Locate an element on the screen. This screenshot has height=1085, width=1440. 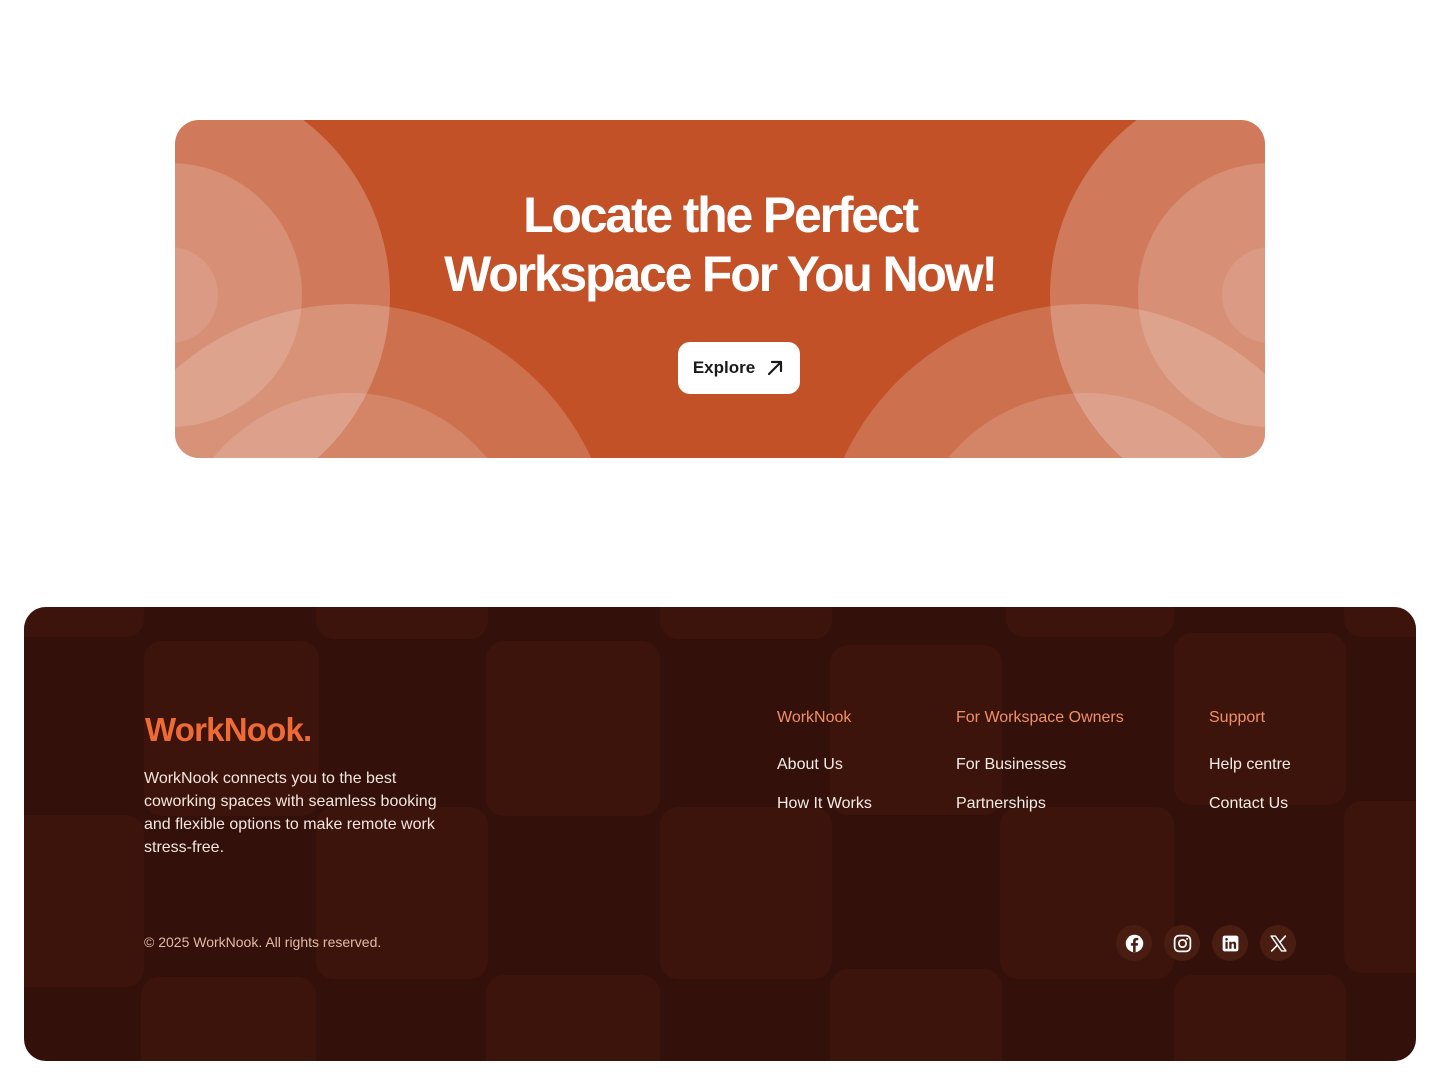
footer-copyright: © 2025 WorkNook. All rights reserved. is located at coordinates (263, 942).